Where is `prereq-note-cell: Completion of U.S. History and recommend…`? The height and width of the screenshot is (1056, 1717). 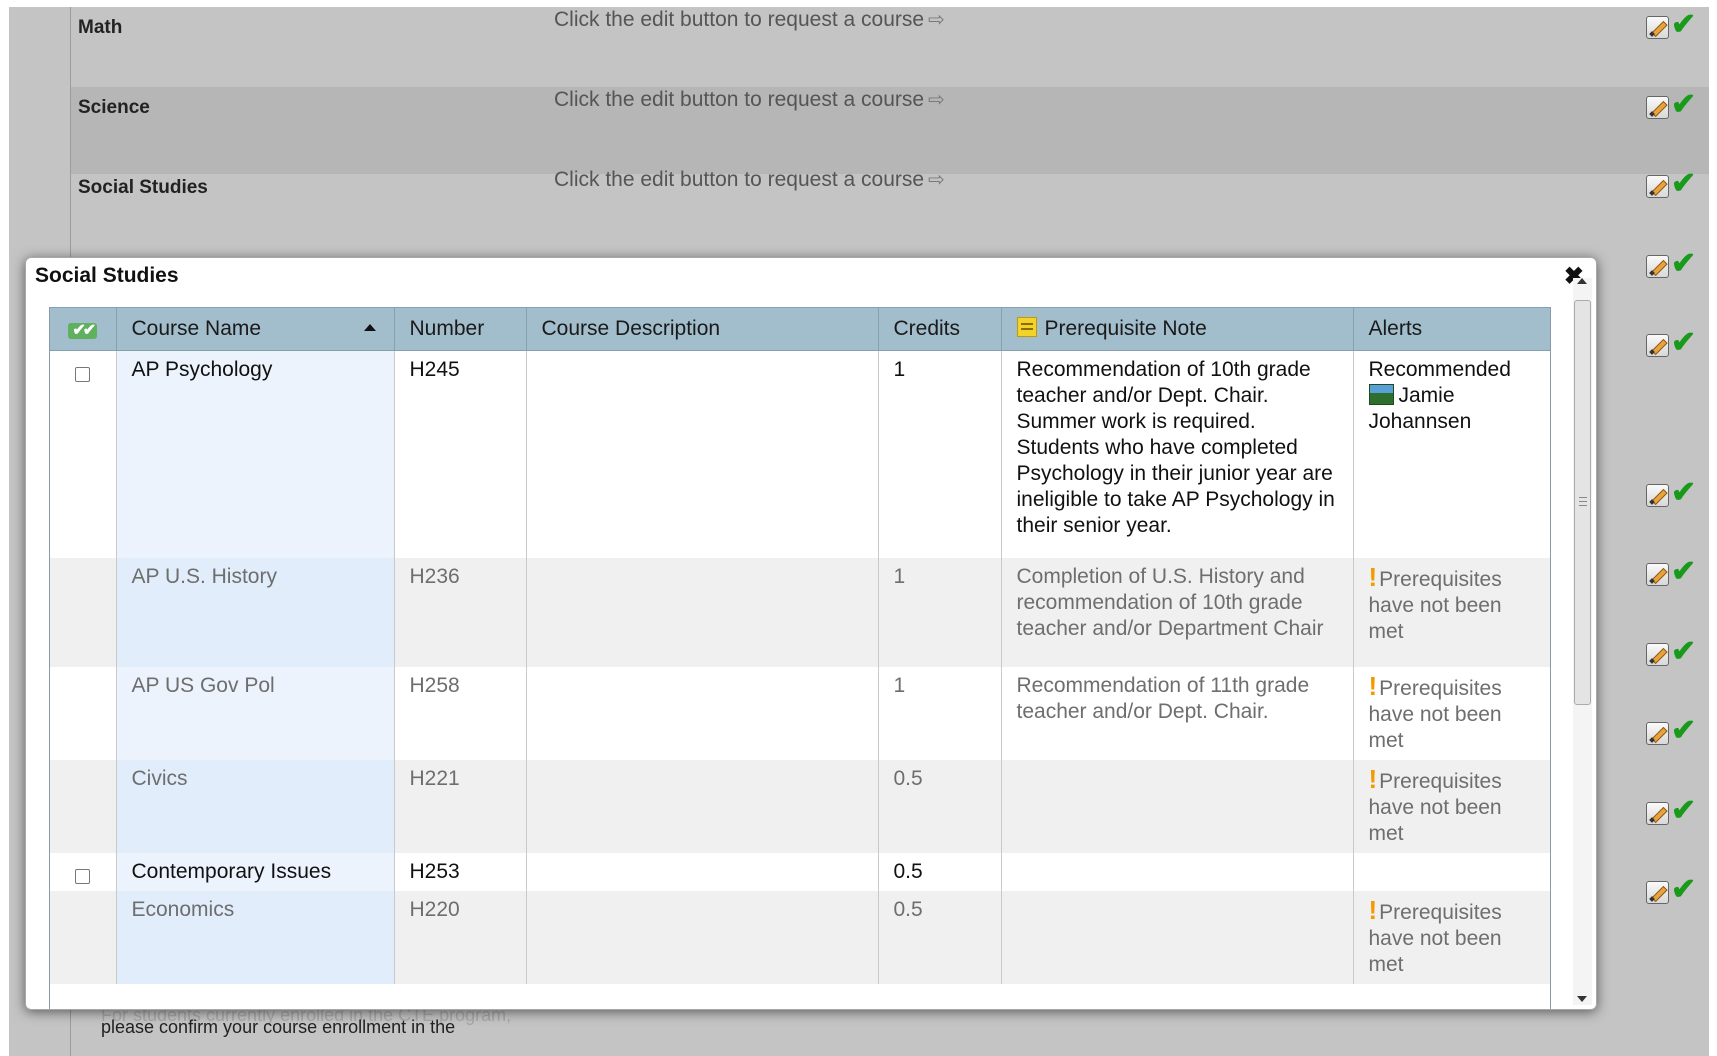 prereq-note-cell: Completion of U.S. History and recommend… is located at coordinates (1177, 612).